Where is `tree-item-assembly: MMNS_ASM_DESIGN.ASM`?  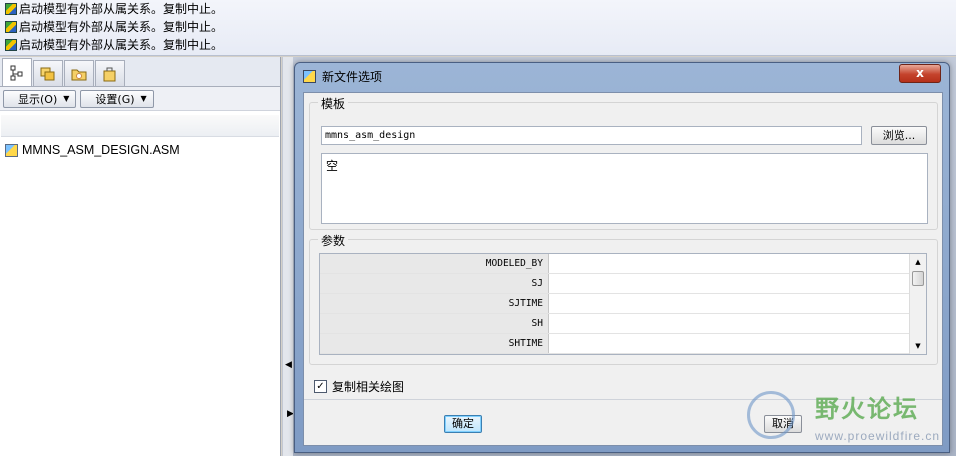
tree-item-assembly: MMNS_ASM_DESIGN.ASM is located at coordinates (140, 150).